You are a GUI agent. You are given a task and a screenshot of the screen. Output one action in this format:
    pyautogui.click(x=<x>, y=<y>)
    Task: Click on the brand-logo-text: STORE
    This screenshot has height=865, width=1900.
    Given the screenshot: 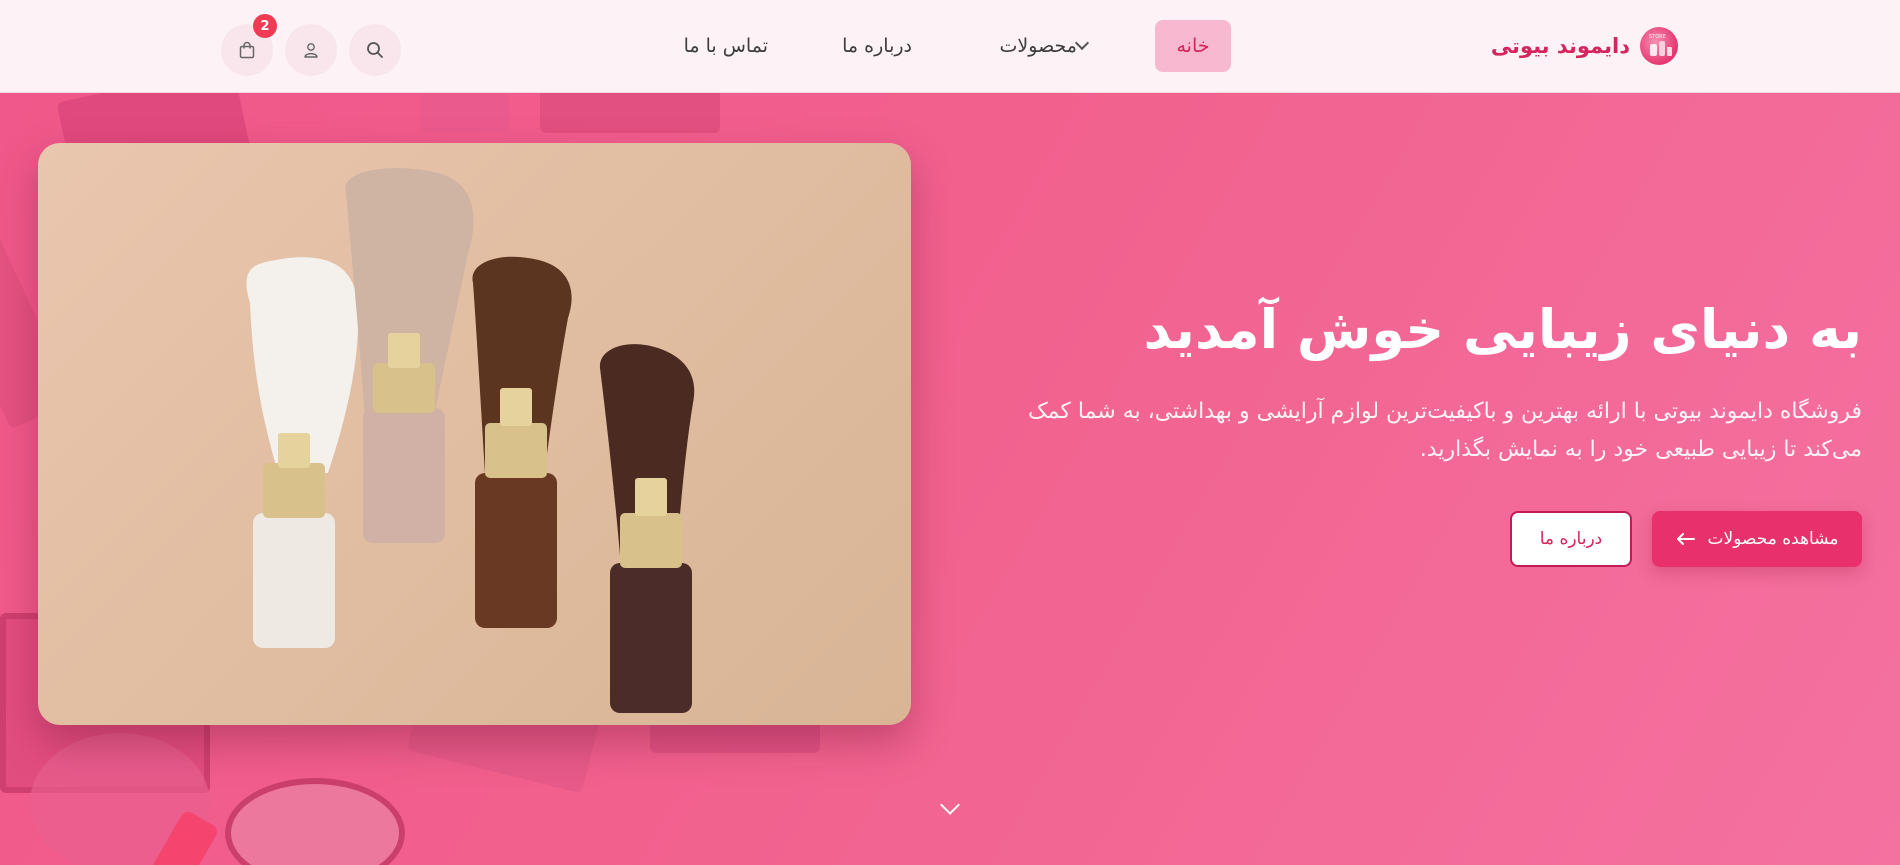 What is the action you would take?
    pyautogui.click(x=1657, y=37)
    